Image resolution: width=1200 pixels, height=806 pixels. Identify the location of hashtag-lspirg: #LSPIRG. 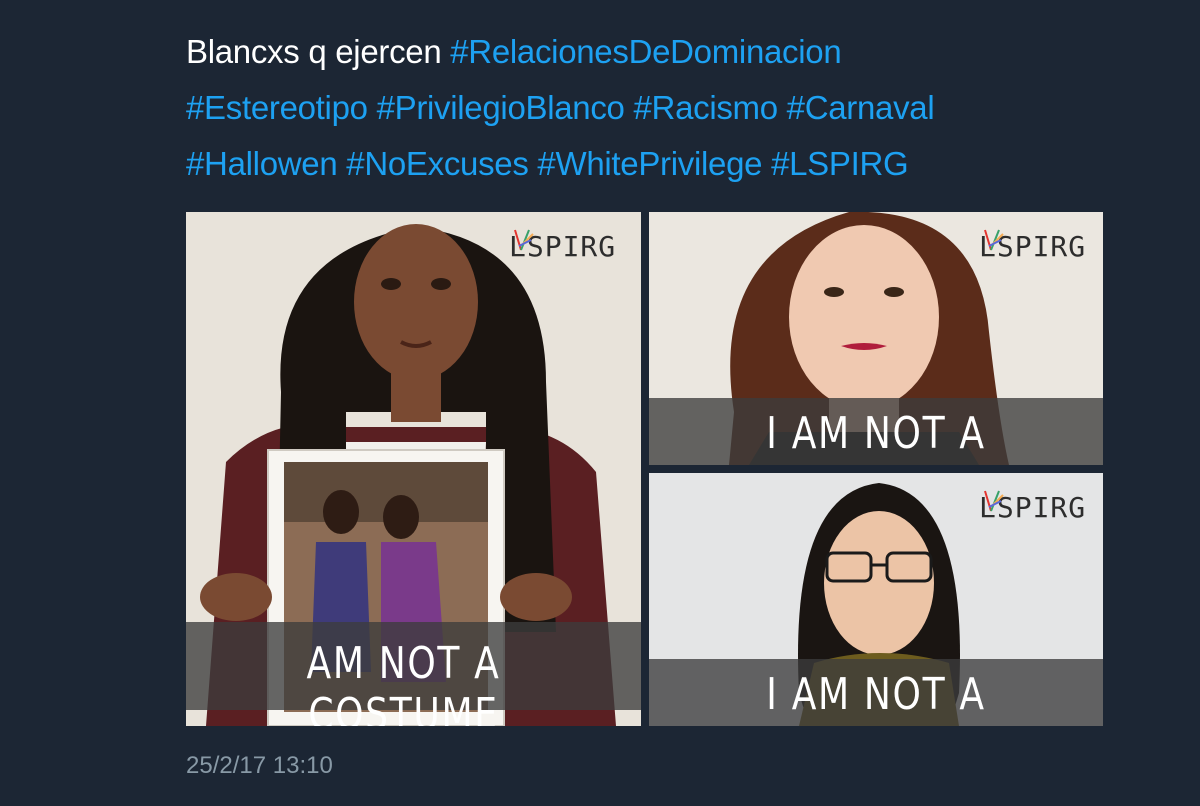
(840, 163).